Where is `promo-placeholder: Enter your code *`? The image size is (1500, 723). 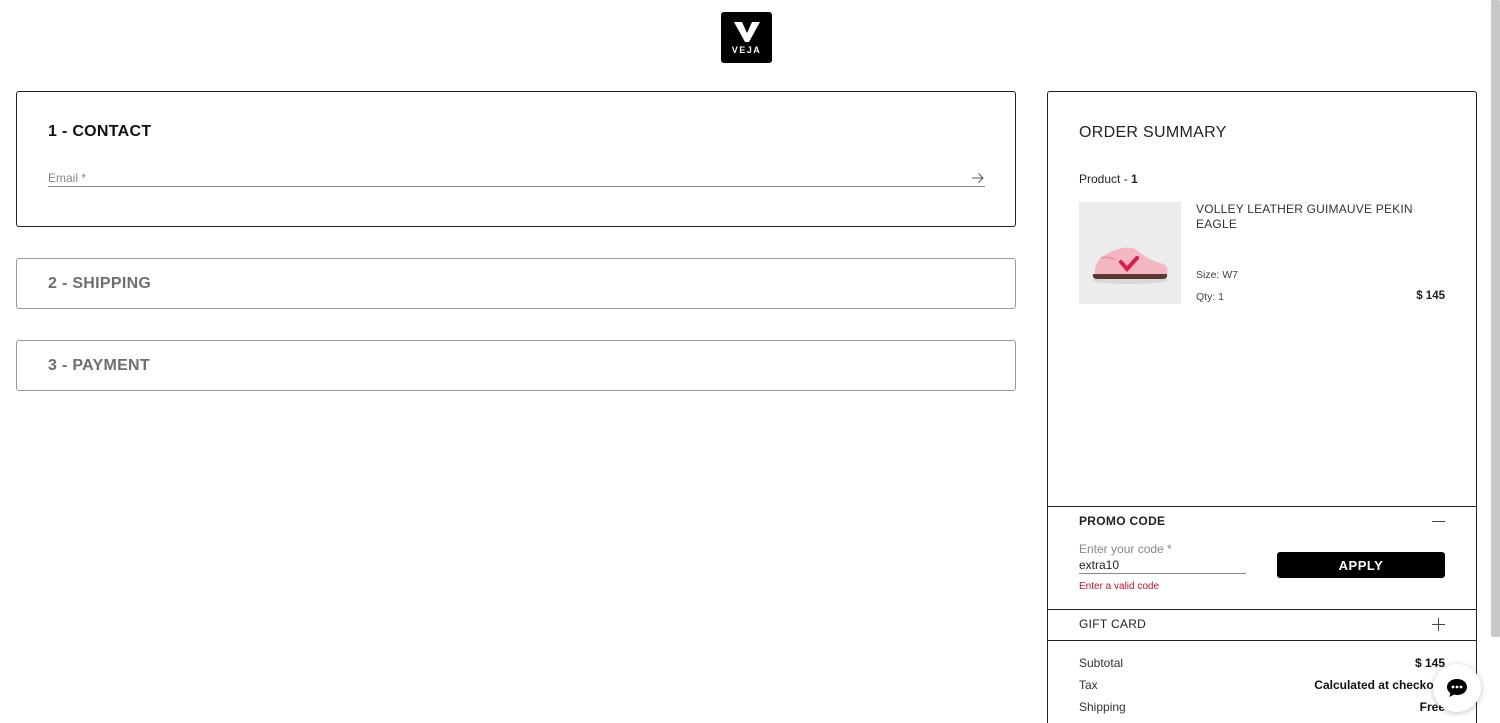
promo-placeholder: Enter your code * is located at coordinates (1125, 549).